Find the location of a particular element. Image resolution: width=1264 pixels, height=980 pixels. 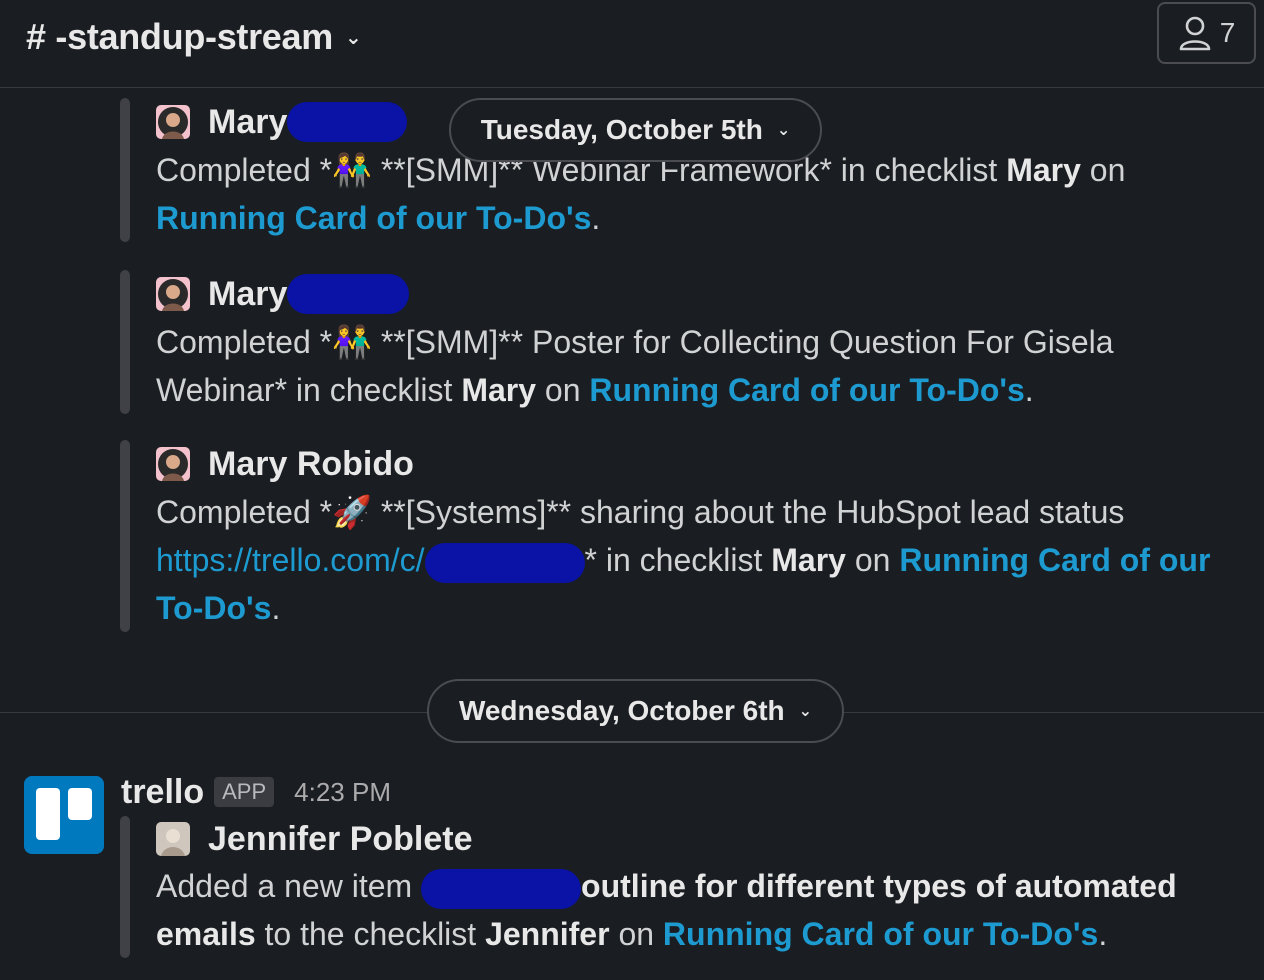

date-label: Wednesday, October 6th is located at coordinates (621, 710).